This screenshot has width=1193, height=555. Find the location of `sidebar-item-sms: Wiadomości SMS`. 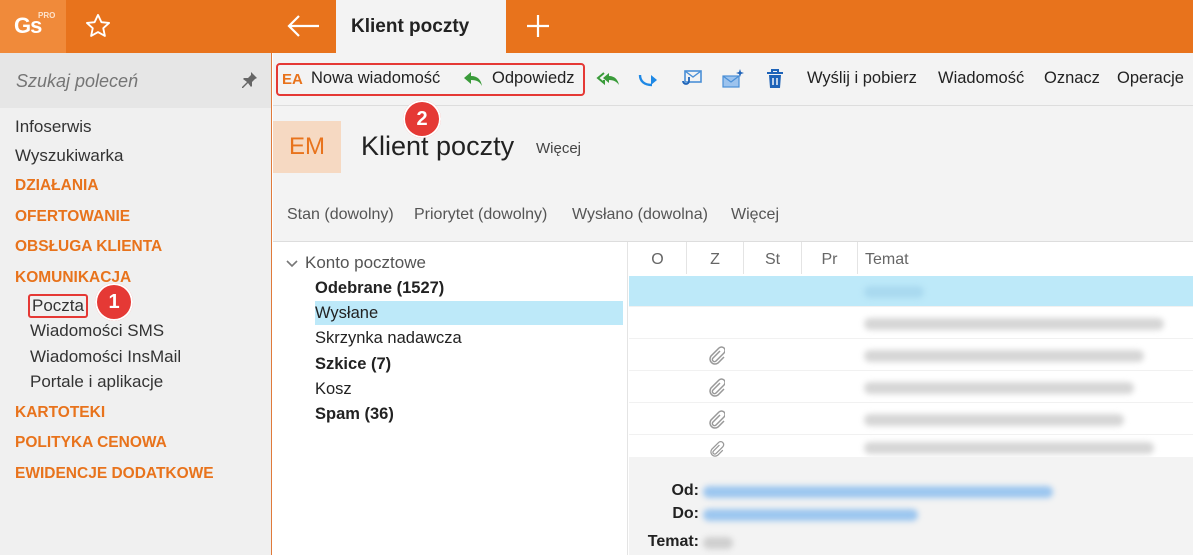

sidebar-item-sms: Wiadomości SMS is located at coordinates (97, 331).